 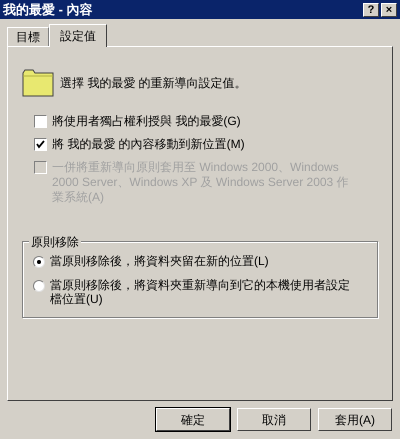 I want to click on dialog-button: 套用(A), so click(x=355, y=419).